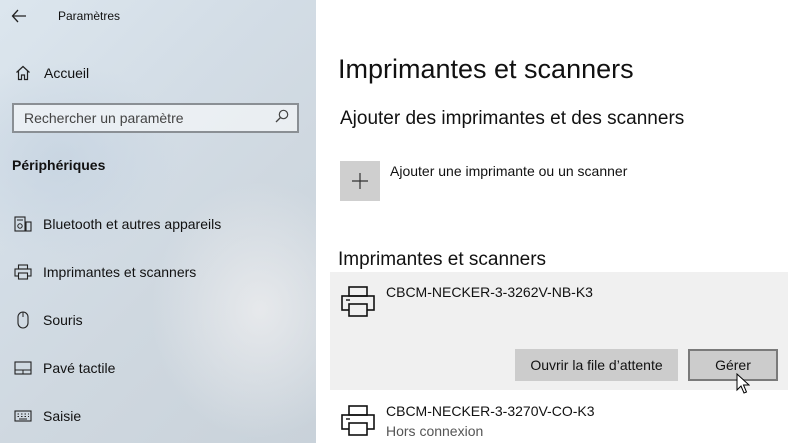  Describe the element at coordinates (596, 365) in the screenshot. I see `open-queue-button: Ouvrir la file d’attente` at that location.